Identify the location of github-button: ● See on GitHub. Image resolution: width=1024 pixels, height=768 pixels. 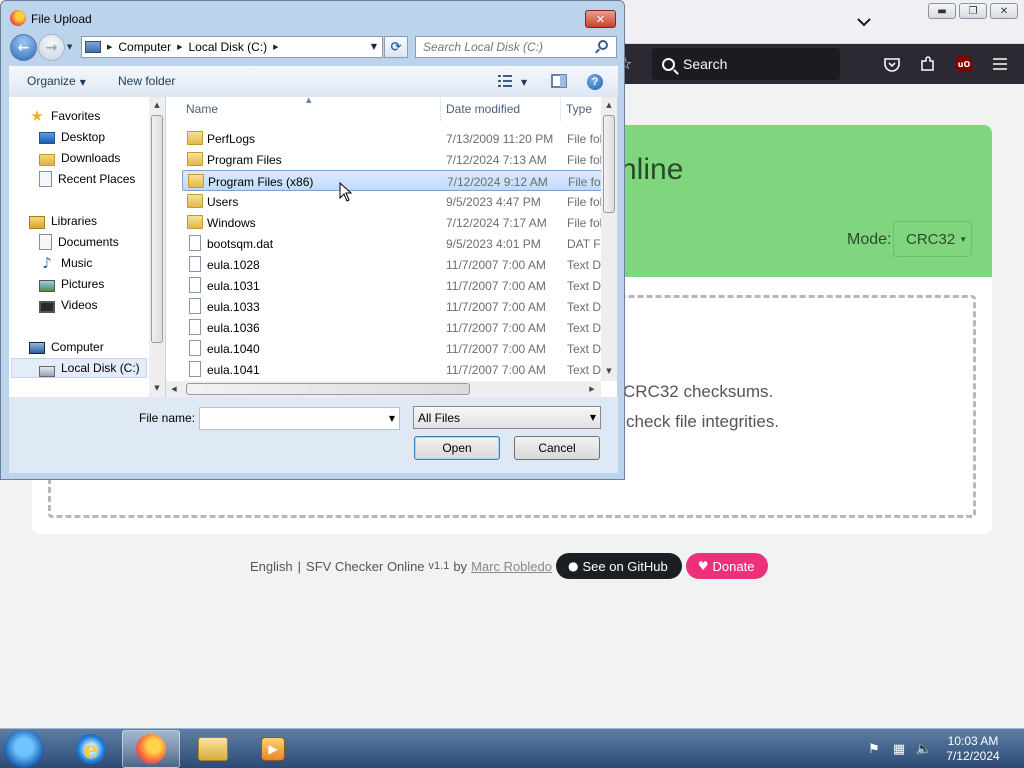
(619, 566).